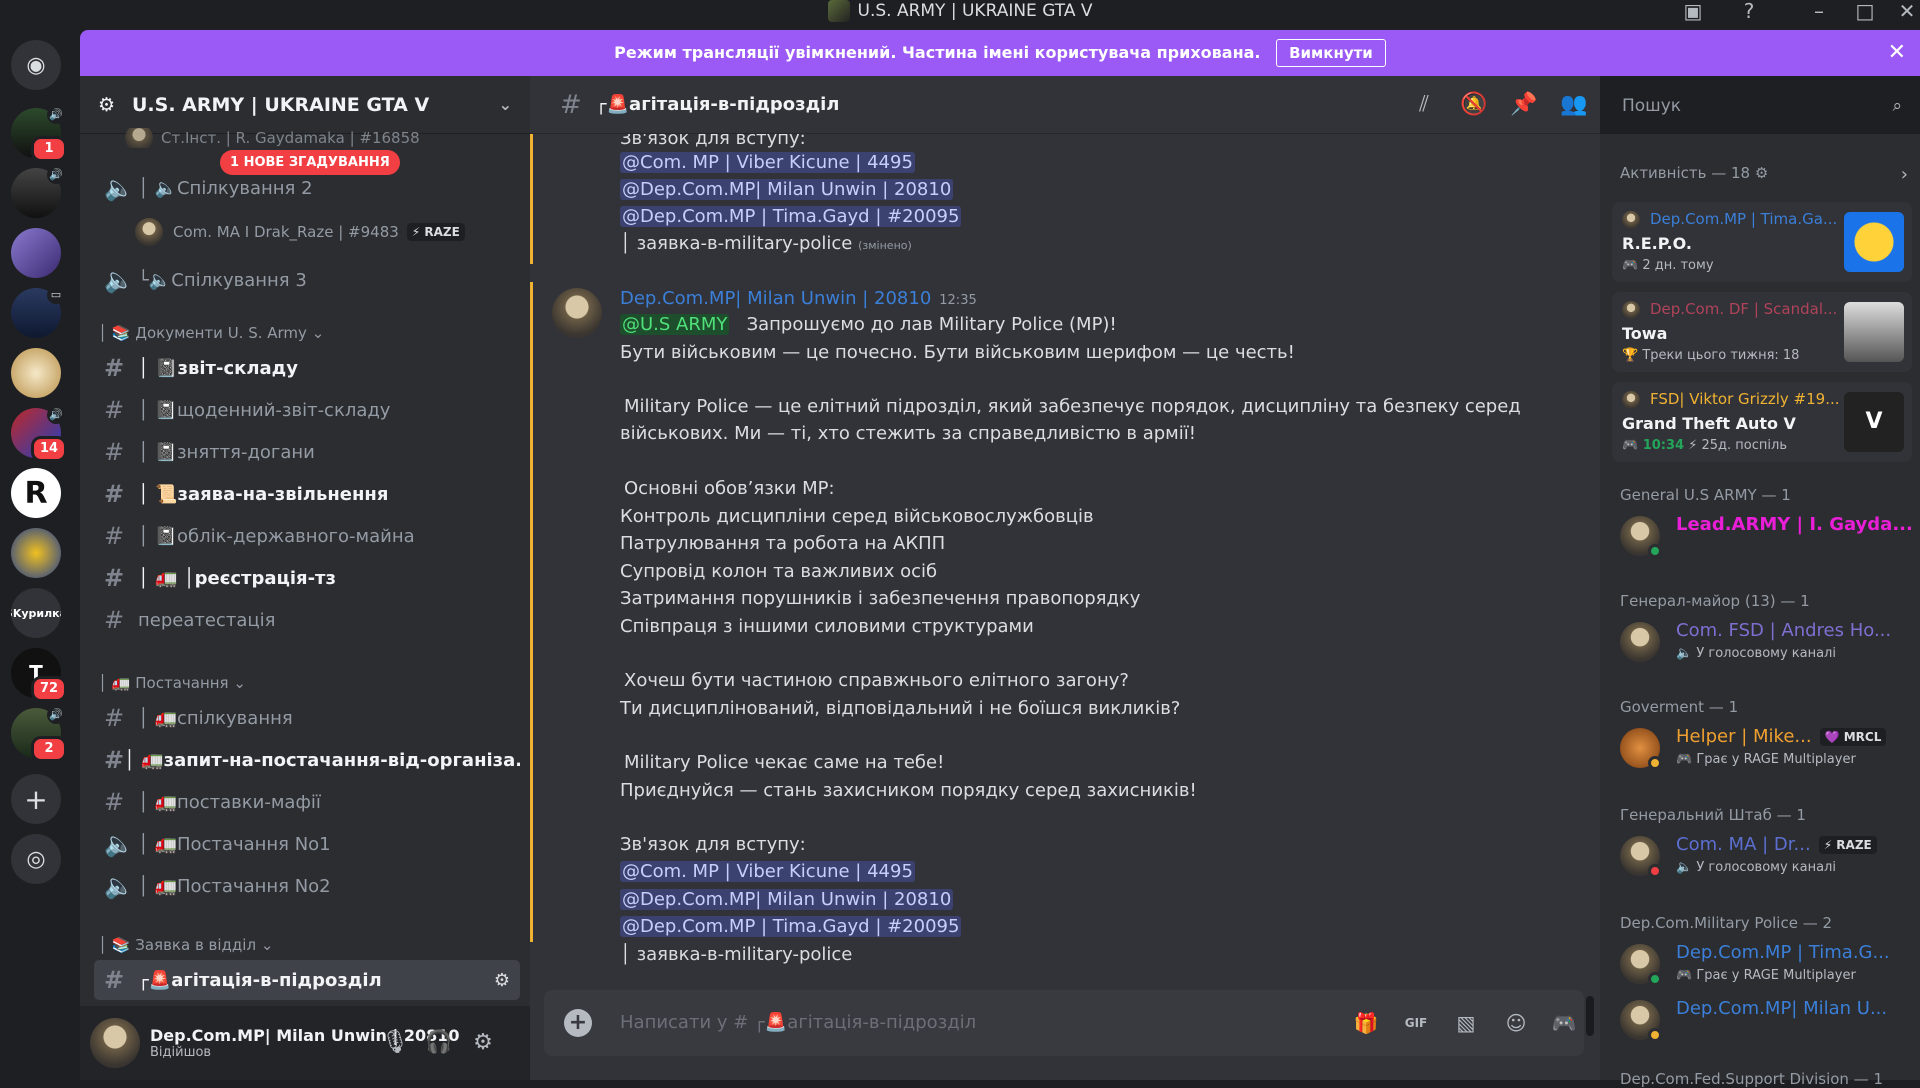 The width and height of the screenshot is (1920, 1088). What do you see at coordinates (1715, 601) in the screenshot?
I see `role-group-header: Генерал-майор (13) — 1` at bounding box center [1715, 601].